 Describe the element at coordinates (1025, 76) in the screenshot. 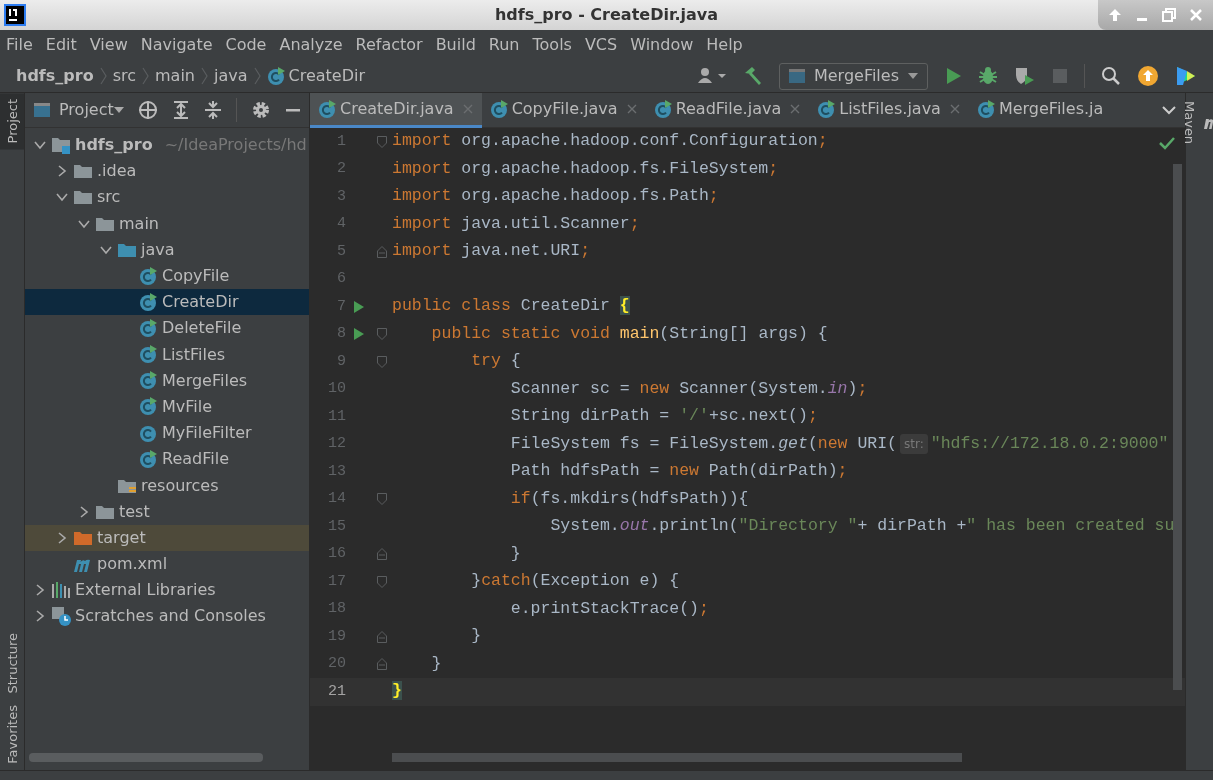

I see `shield-run-icon` at that location.